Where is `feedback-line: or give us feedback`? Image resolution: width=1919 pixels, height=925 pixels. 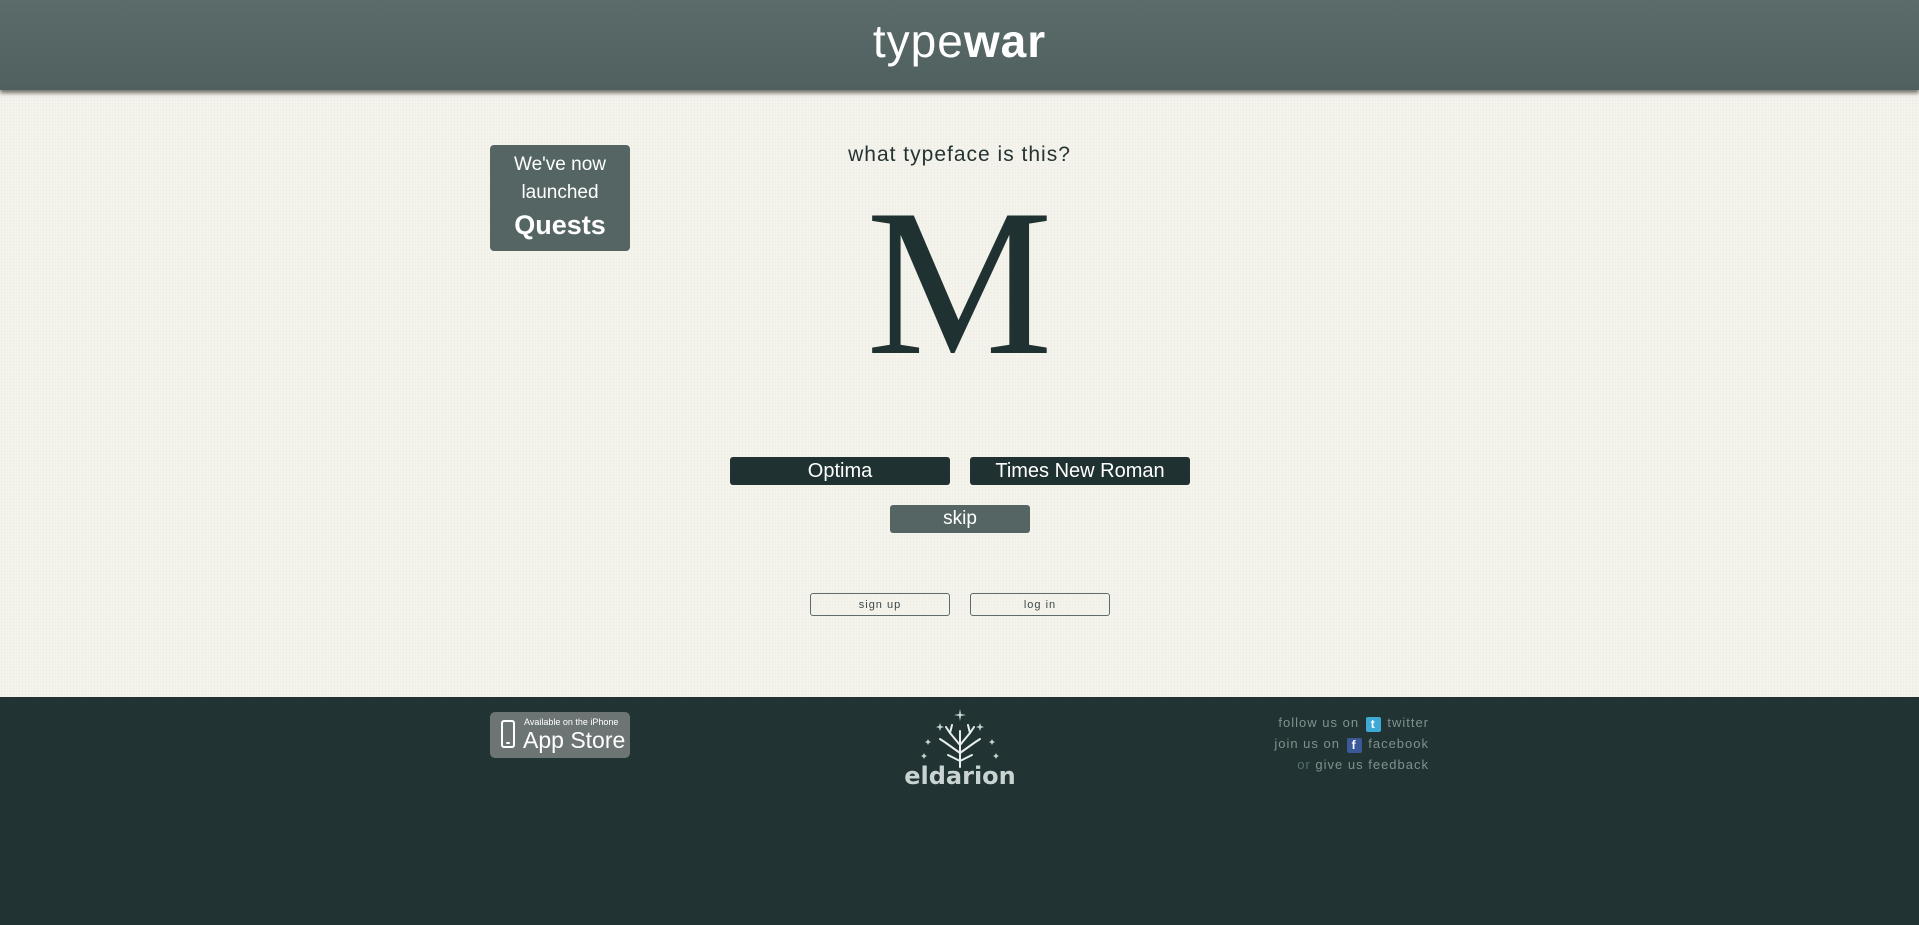
feedback-line: or give us feedback is located at coordinates (1279, 764).